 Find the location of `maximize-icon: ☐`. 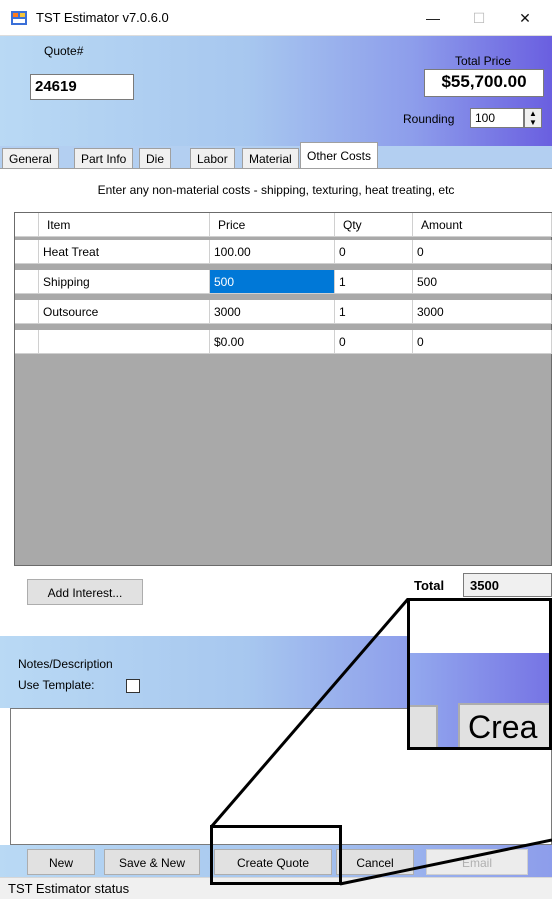

maximize-icon: ☐ is located at coordinates (479, 17).